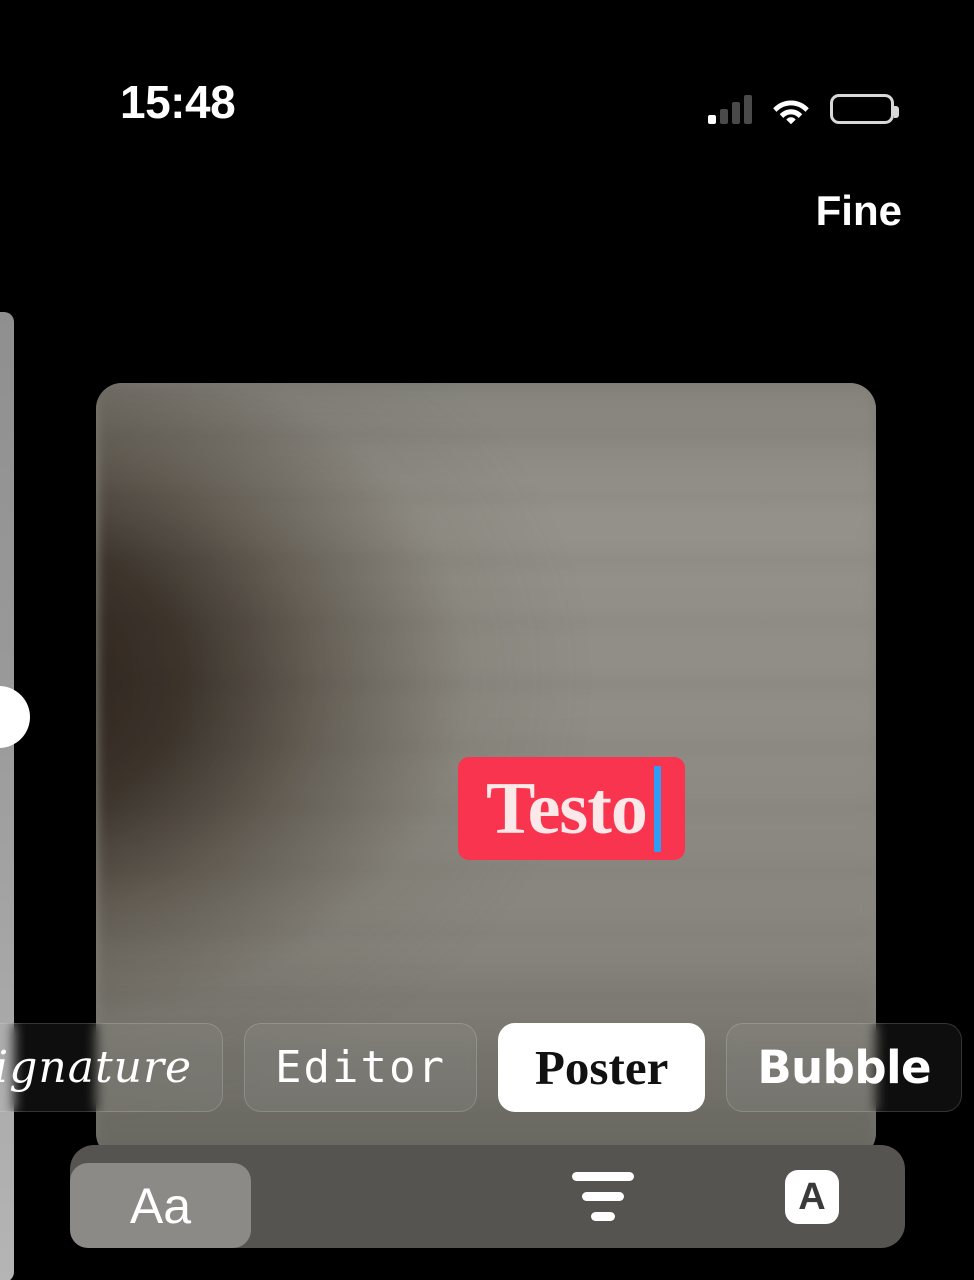 This screenshot has width=974, height=1280. What do you see at coordinates (7, 796) in the screenshot?
I see `previous-page-peek` at bounding box center [7, 796].